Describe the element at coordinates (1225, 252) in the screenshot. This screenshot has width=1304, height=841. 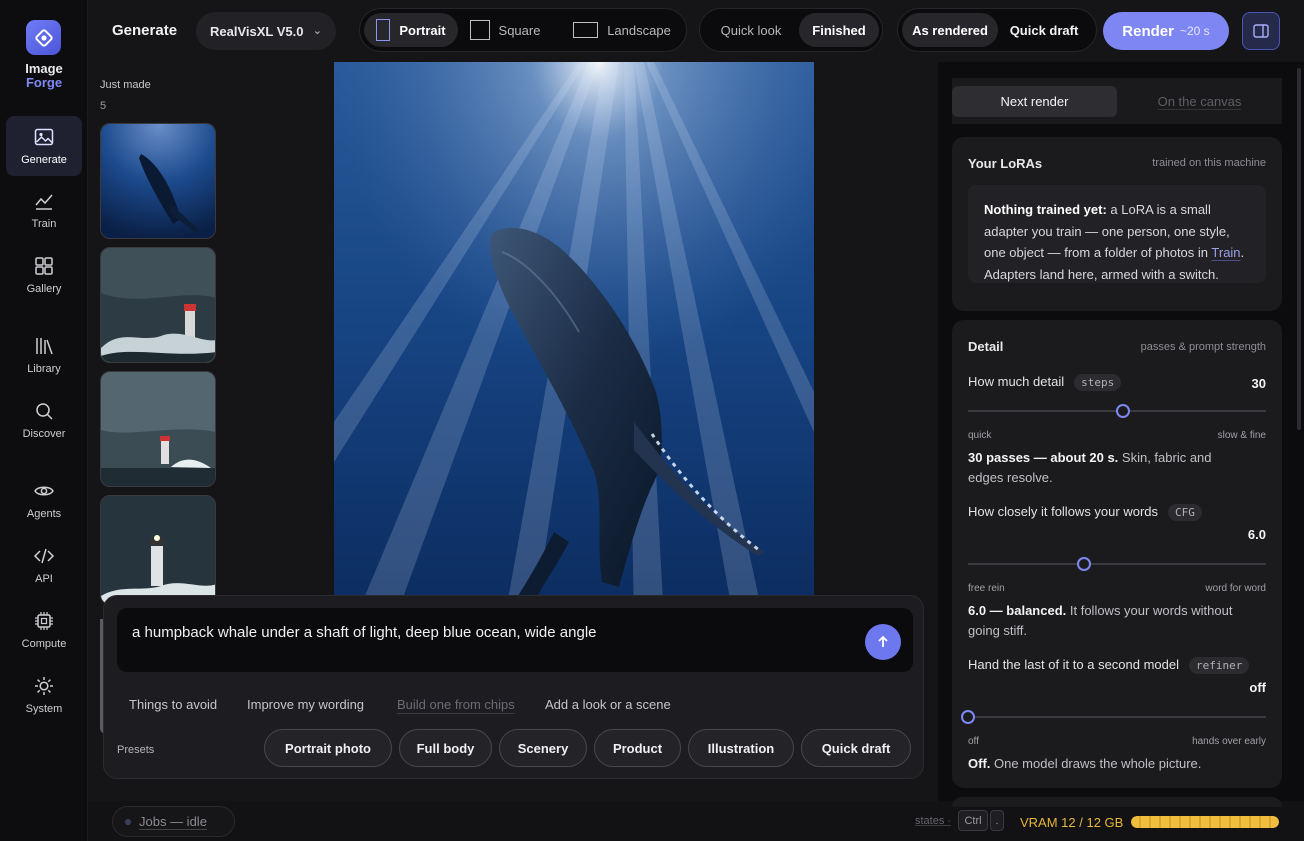
I see `train-link: Train` at that location.